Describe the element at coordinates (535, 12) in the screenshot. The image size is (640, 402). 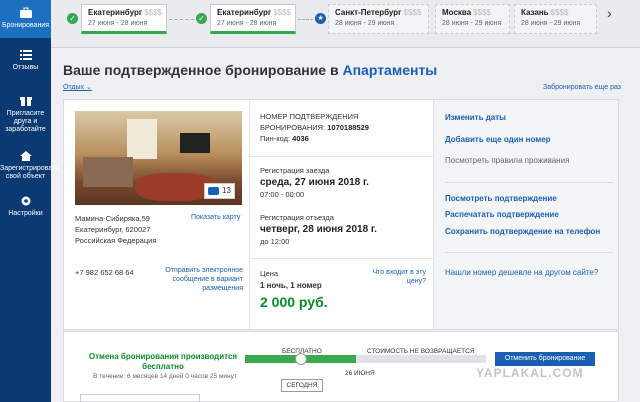
I see `trip-city: Казань` at that location.